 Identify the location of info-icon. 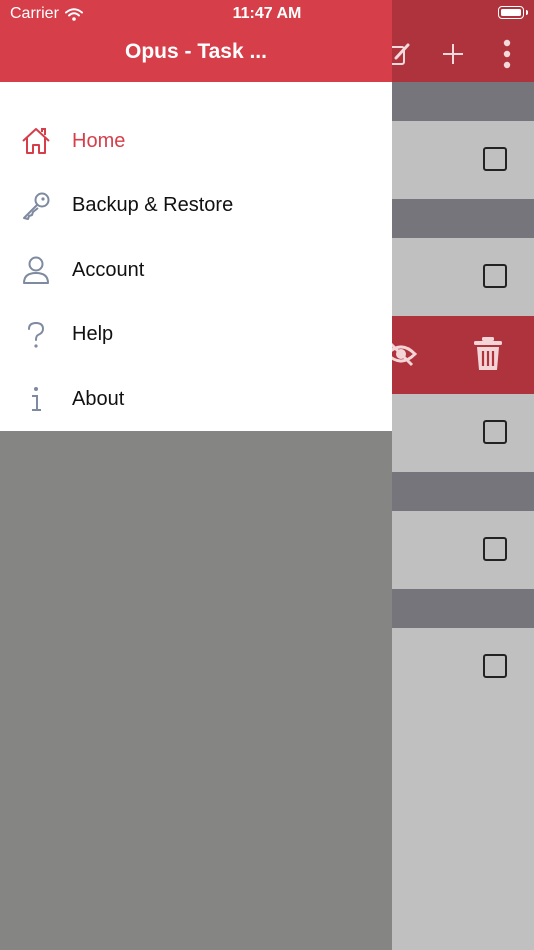
(36, 399).